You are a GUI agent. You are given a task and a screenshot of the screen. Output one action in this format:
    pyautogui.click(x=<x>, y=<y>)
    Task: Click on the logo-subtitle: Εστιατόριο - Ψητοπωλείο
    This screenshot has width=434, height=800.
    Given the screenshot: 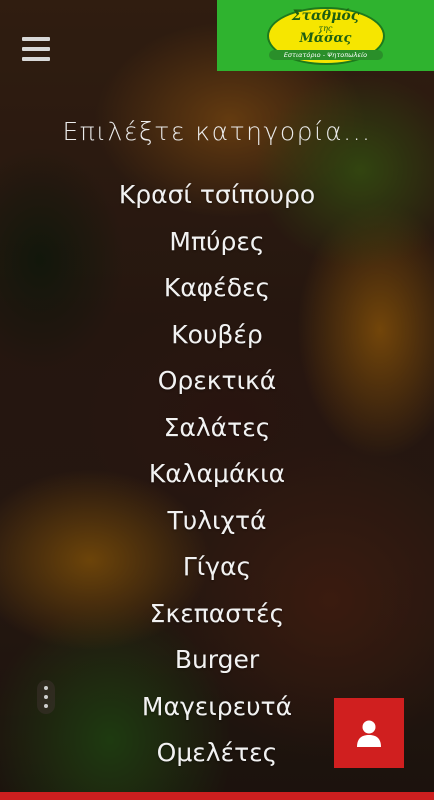 What is the action you would take?
    pyautogui.click(x=325, y=54)
    